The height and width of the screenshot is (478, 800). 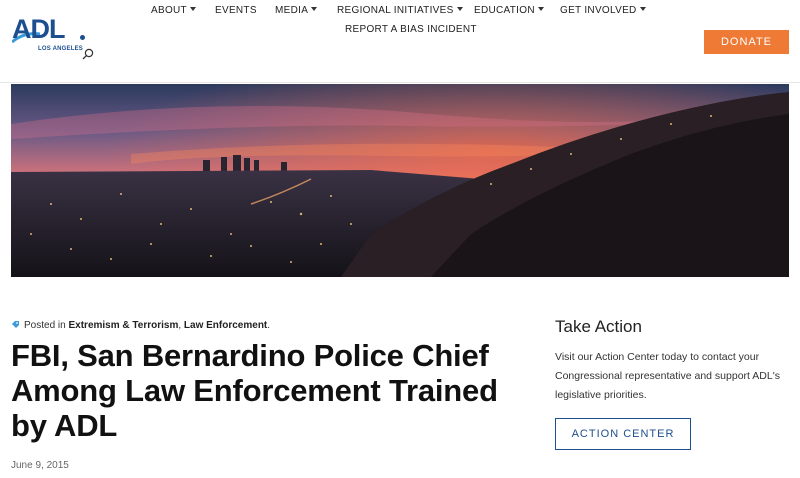 I want to click on nav-item-label: EVENTS, so click(x=236, y=10).